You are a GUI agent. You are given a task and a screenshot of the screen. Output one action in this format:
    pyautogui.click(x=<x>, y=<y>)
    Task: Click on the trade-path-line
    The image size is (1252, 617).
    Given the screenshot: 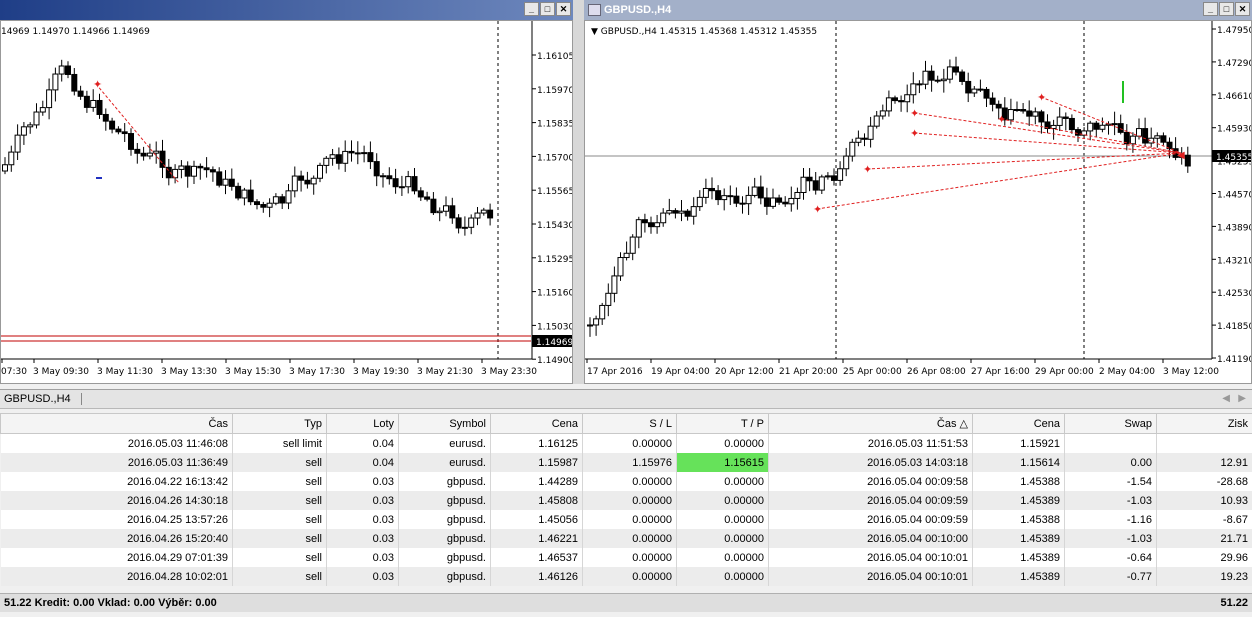 What is the action you would take?
    pyautogui.click(x=1024, y=161)
    